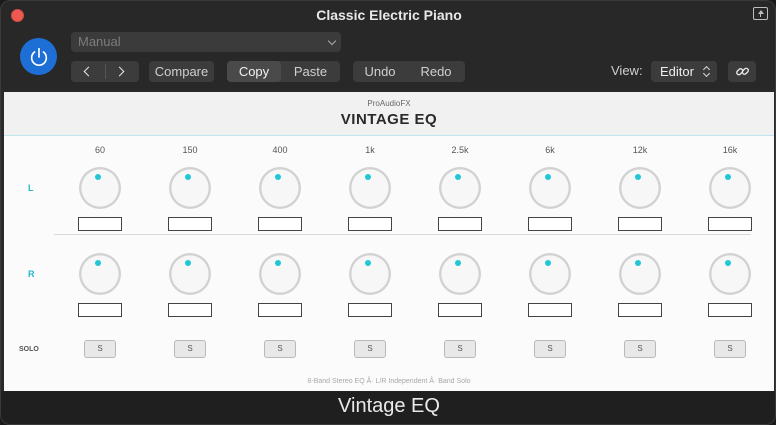 The height and width of the screenshot is (425, 776). What do you see at coordinates (550, 150) in the screenshot?
I see `band-frequency-label: 6k` at bounding box center [550, 150].